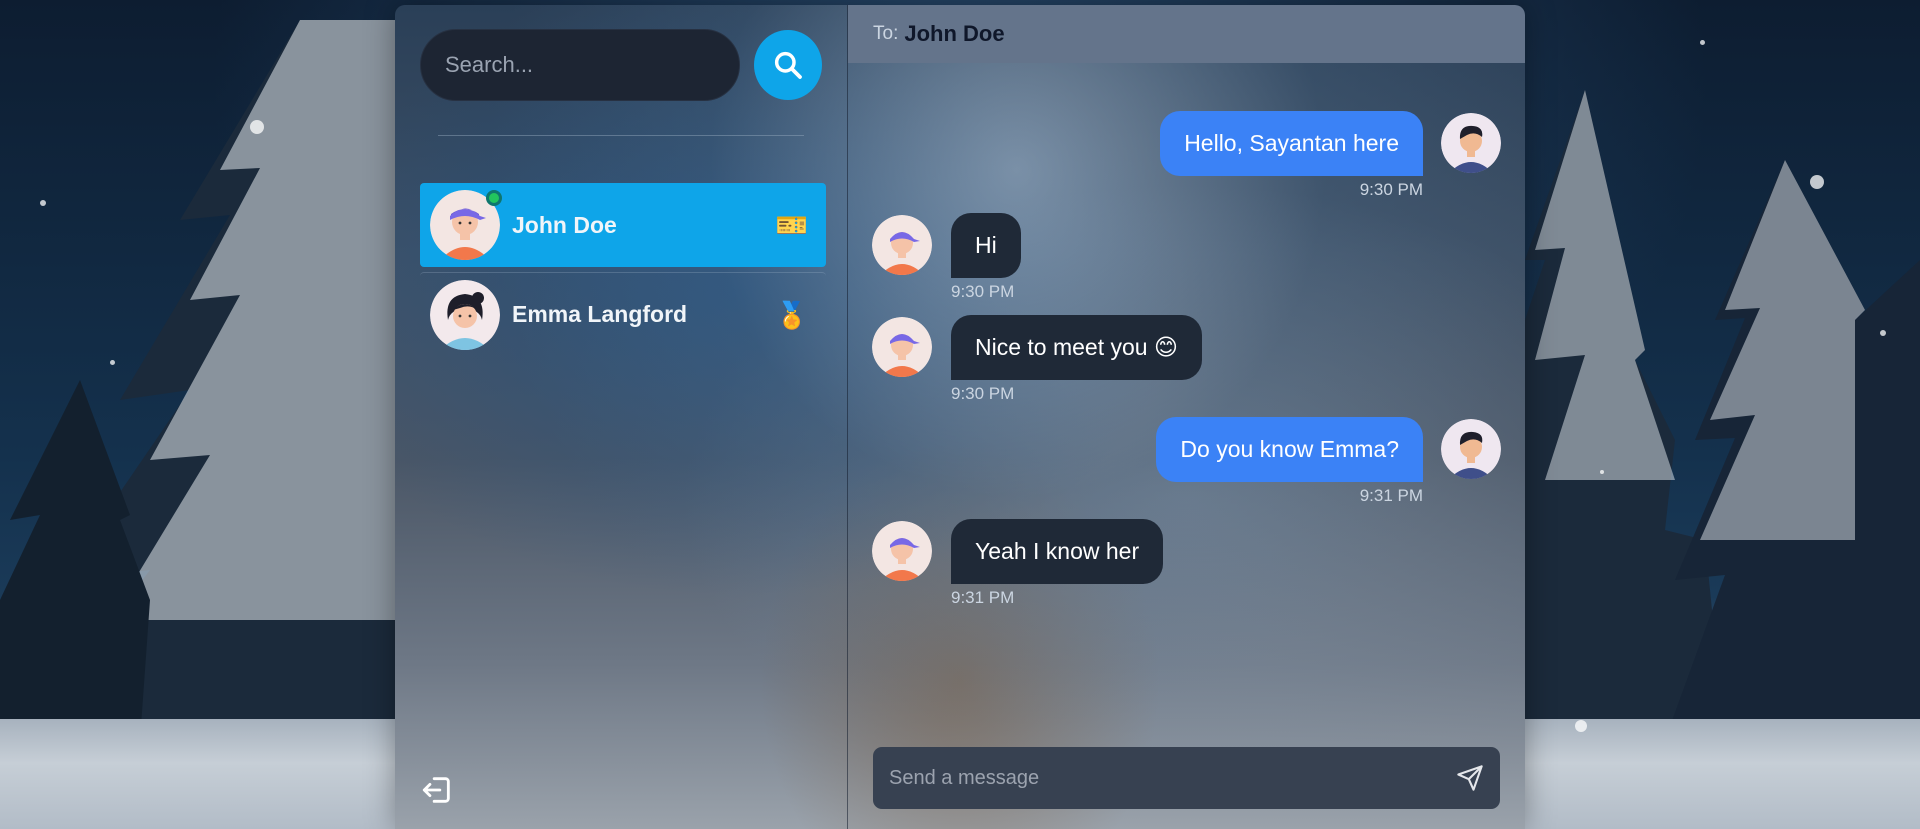 This screenshot has height=829, width=1920. I want to click on search-row, so click(621, 65).